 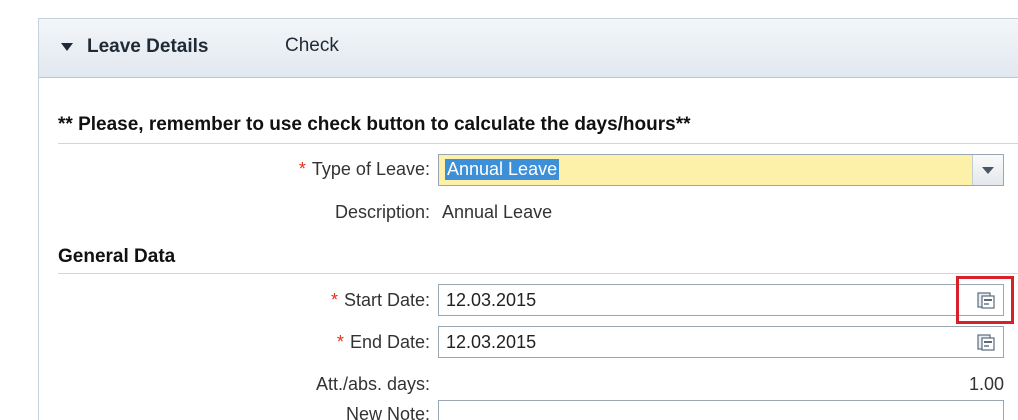 What do you see at coordinates (538, 143) in the screenshot?
I see `notice-divider` at bounding box center [538, 143].